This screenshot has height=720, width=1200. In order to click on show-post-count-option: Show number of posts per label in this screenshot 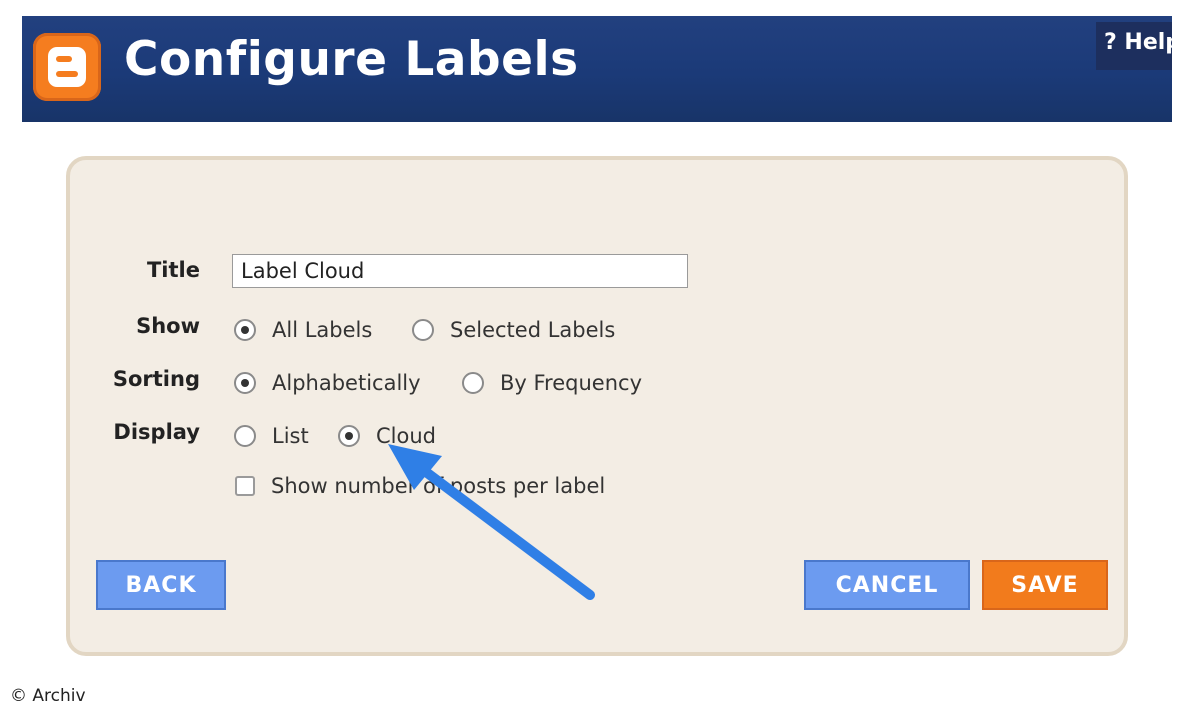, I will do `click(420, 486)`.